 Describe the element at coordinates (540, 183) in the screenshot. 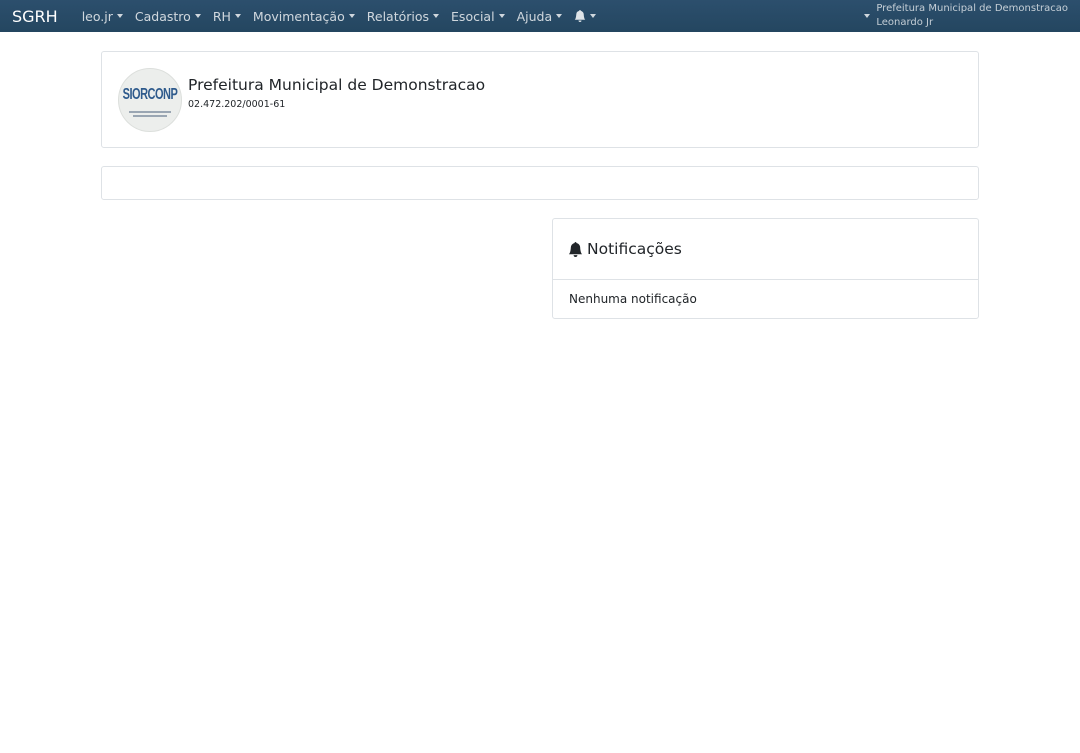

I see `empty-card` at that location.